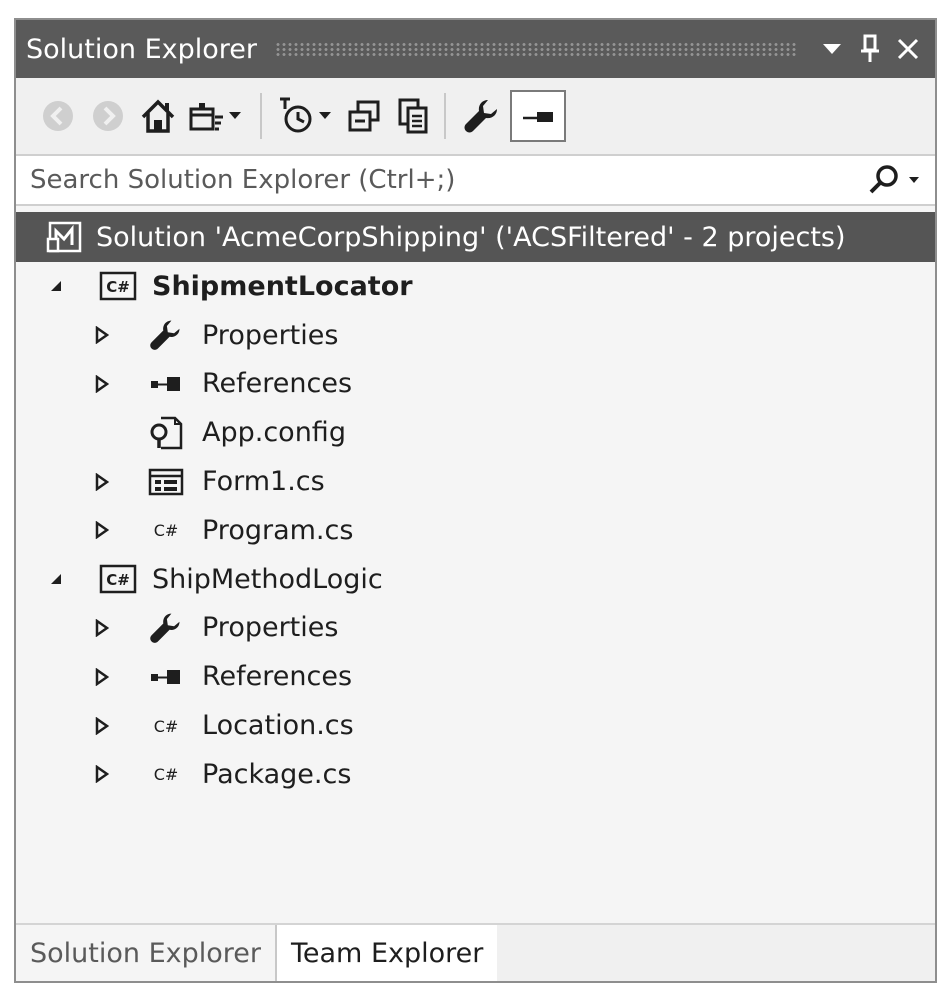 This screenshot has height=991, width=945. Describe the element at coordinates (448, 180) in the screenshot. I see `search-input` at that location.